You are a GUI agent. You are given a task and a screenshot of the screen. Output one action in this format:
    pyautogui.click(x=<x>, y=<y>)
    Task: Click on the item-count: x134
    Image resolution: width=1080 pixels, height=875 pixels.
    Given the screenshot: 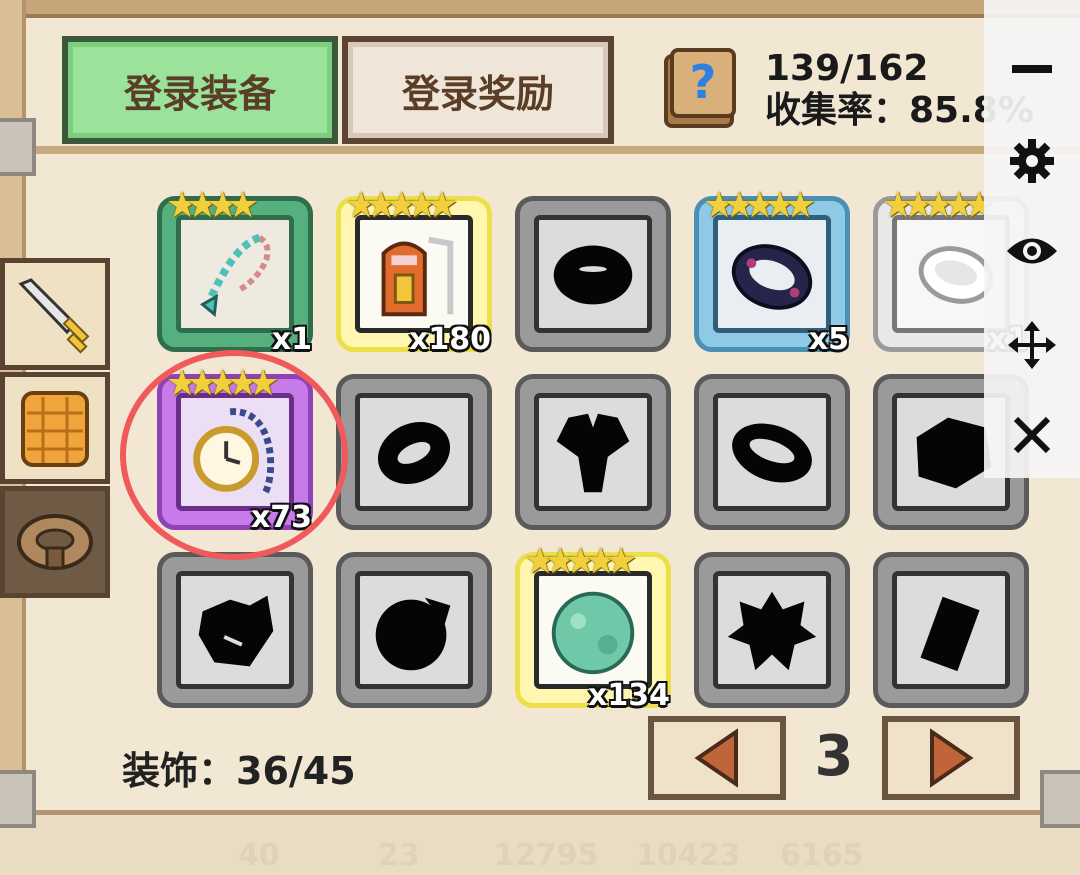 What is the action you would take?
    pyautogui.click(x=629, y=695)
    